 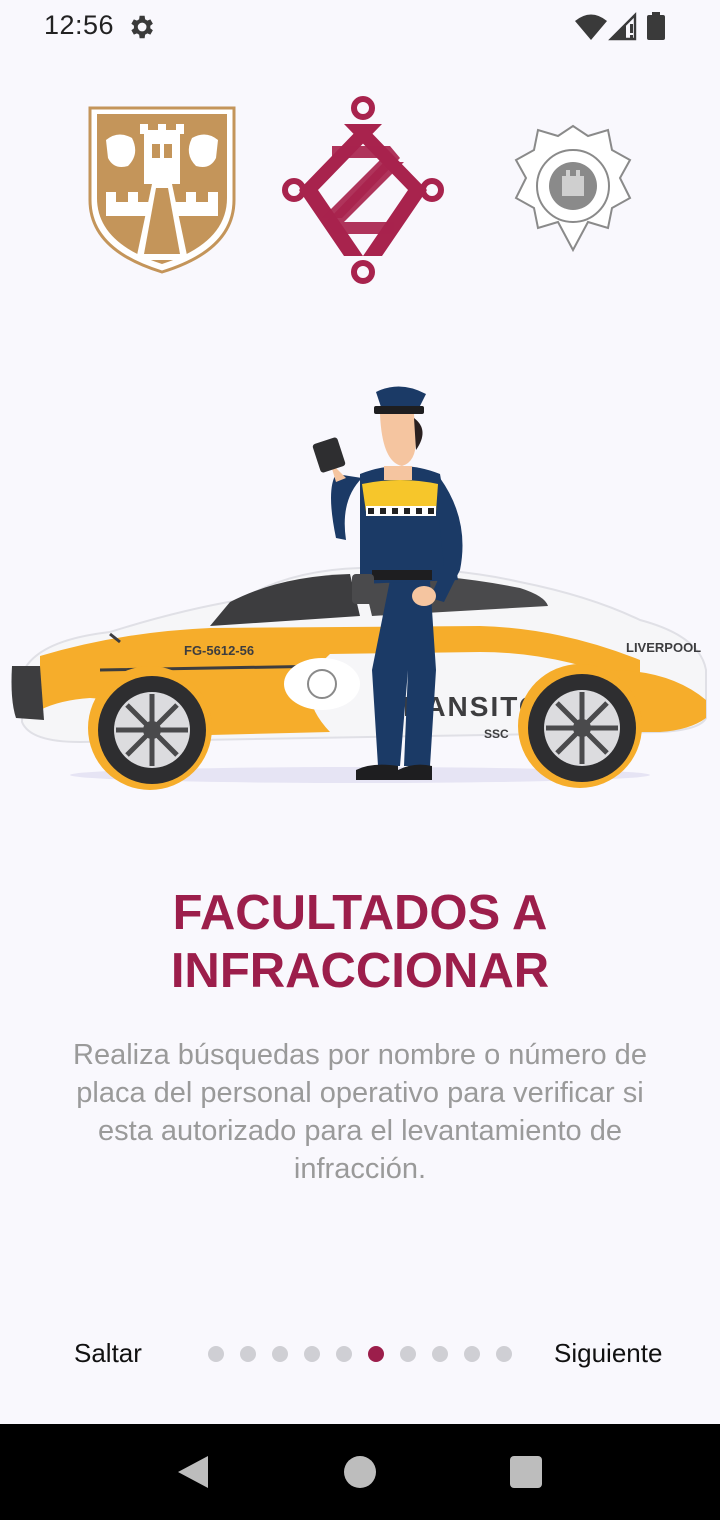 What do you see at coordinates (376, 1354) in the screenshot?
I see `page-dot-active` at bounding box center [376, 1354].